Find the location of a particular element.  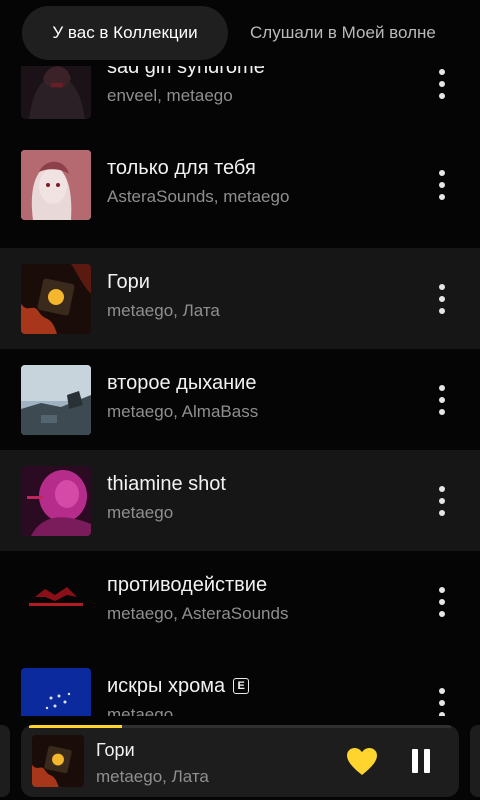

playback-progress is located at coordinates (240, 726).